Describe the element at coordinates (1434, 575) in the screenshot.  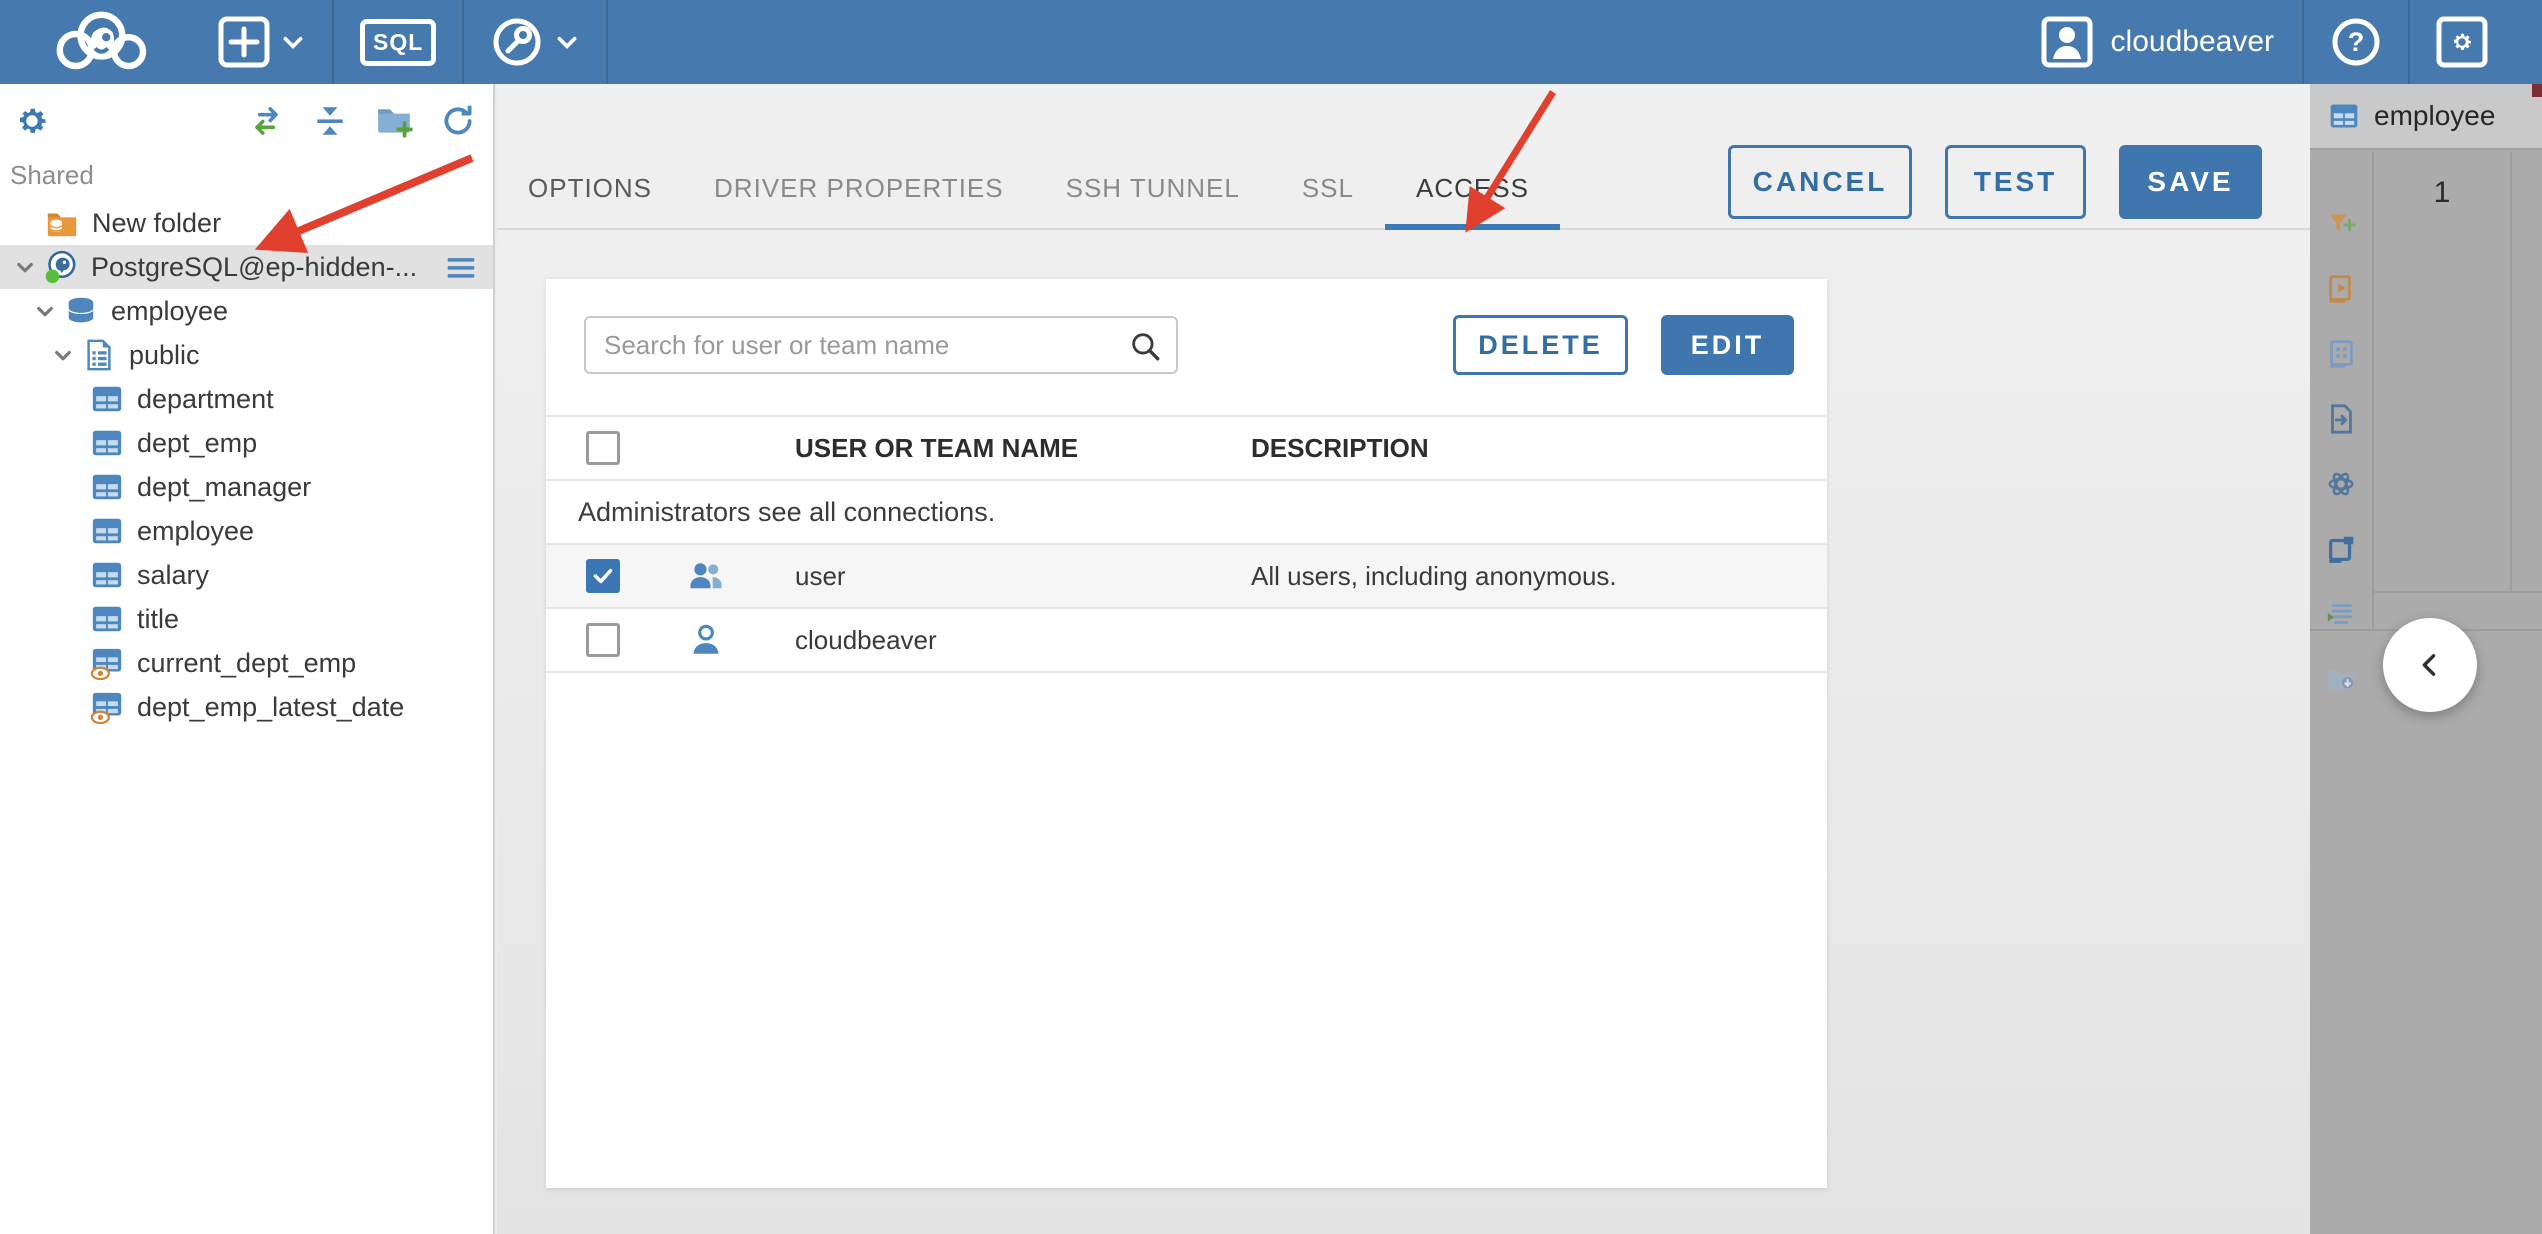
I see `row-description: All users, including anonymous.` at that location.